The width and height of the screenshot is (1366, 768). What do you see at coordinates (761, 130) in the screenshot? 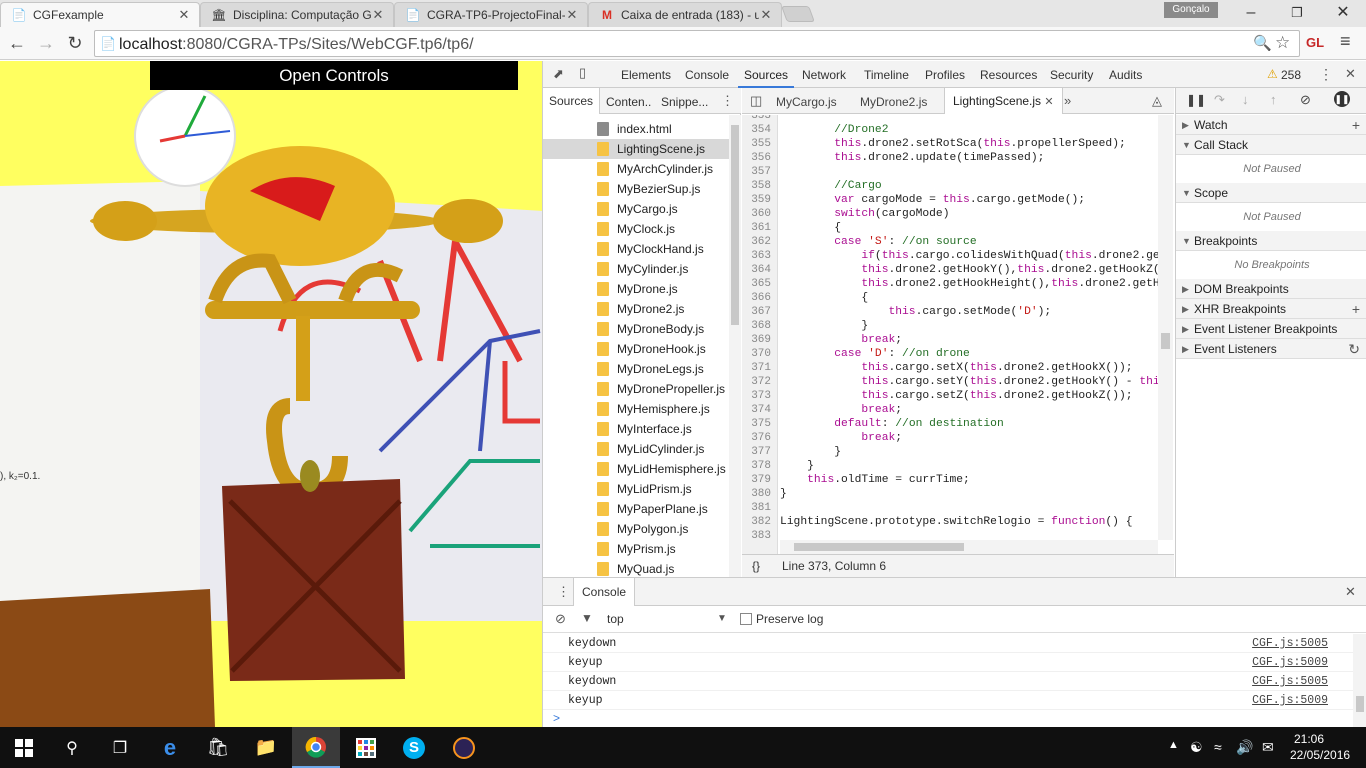
I see `line-number: 354` at bounding box center [761, 130].